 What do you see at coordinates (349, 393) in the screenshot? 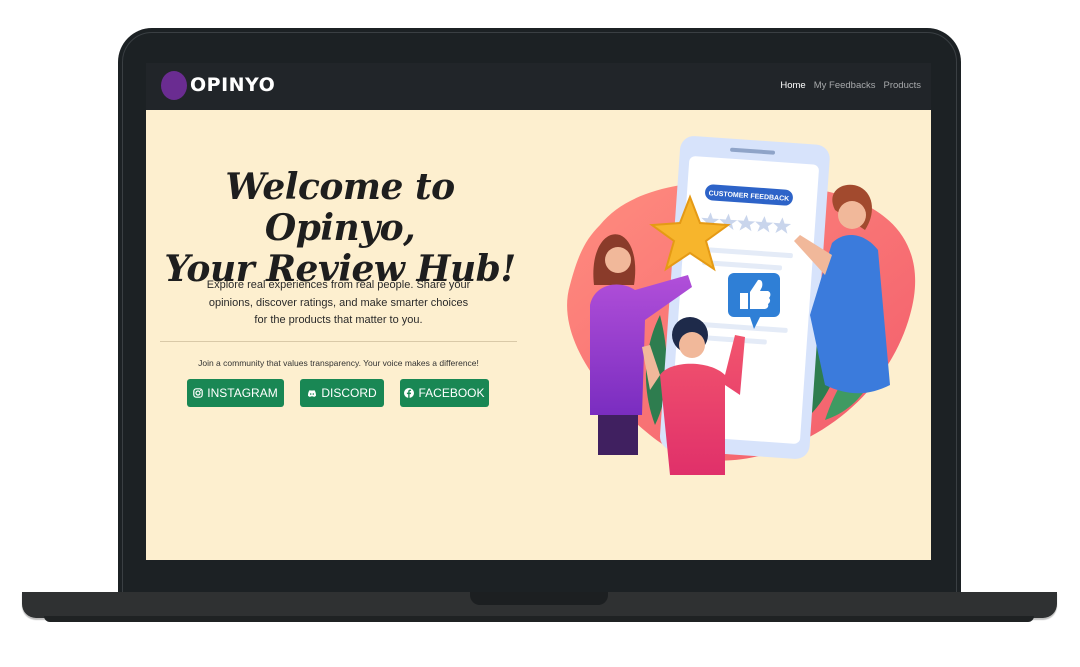
I see `discord-button-label: DISCORD` at bounding box center [349, 393].